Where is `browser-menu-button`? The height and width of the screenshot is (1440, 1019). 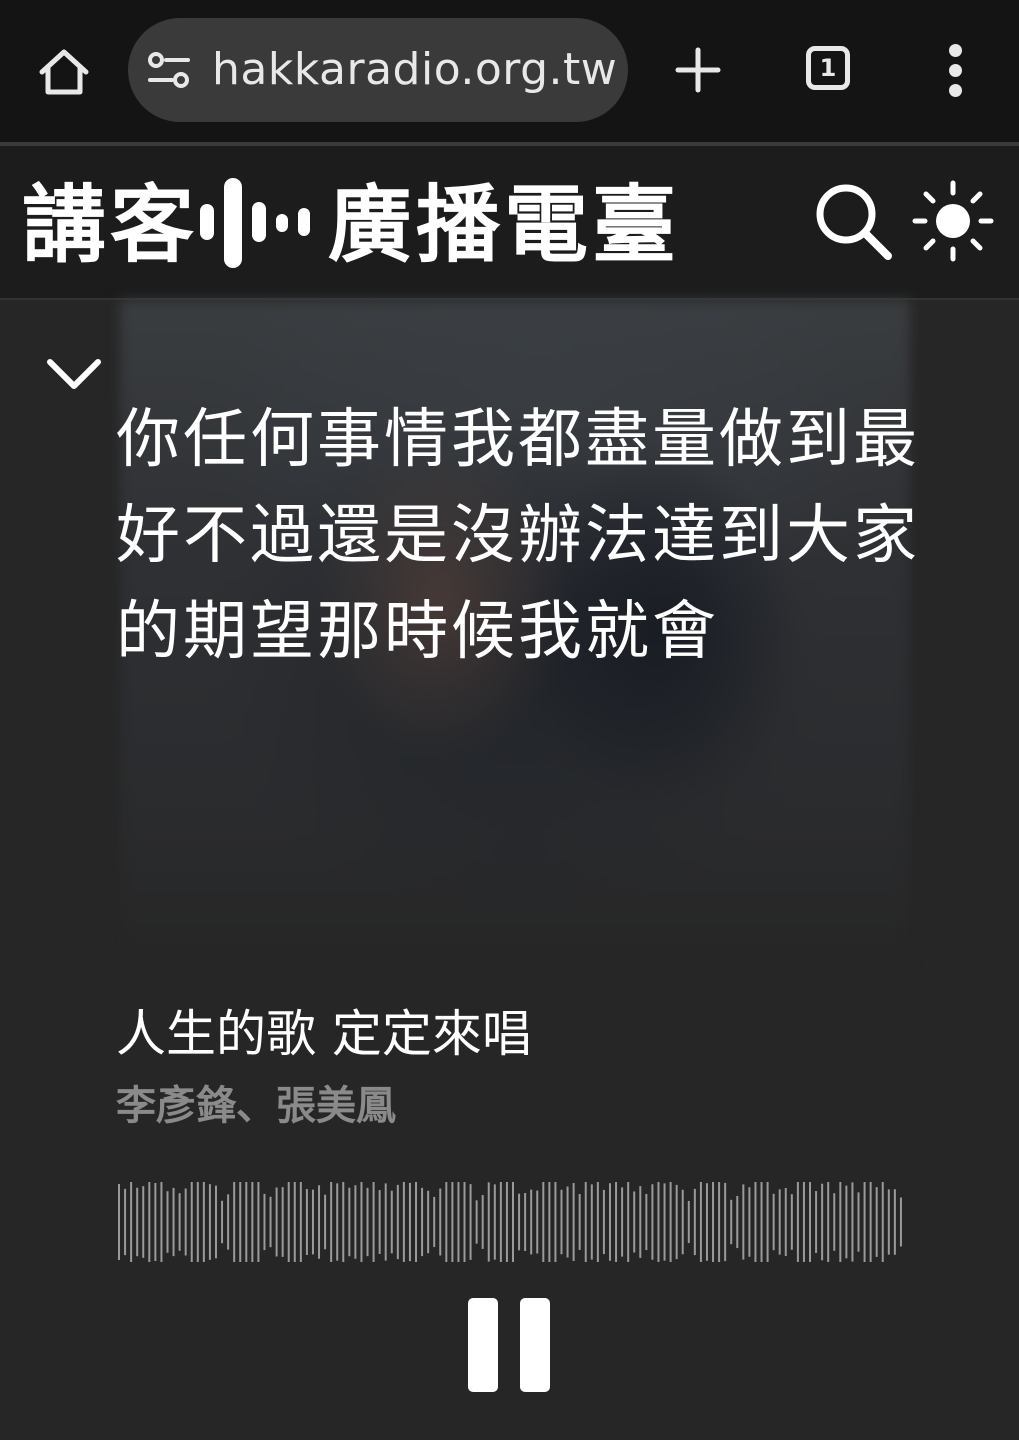 browser-menu-button is located at coordinates (956, 70).